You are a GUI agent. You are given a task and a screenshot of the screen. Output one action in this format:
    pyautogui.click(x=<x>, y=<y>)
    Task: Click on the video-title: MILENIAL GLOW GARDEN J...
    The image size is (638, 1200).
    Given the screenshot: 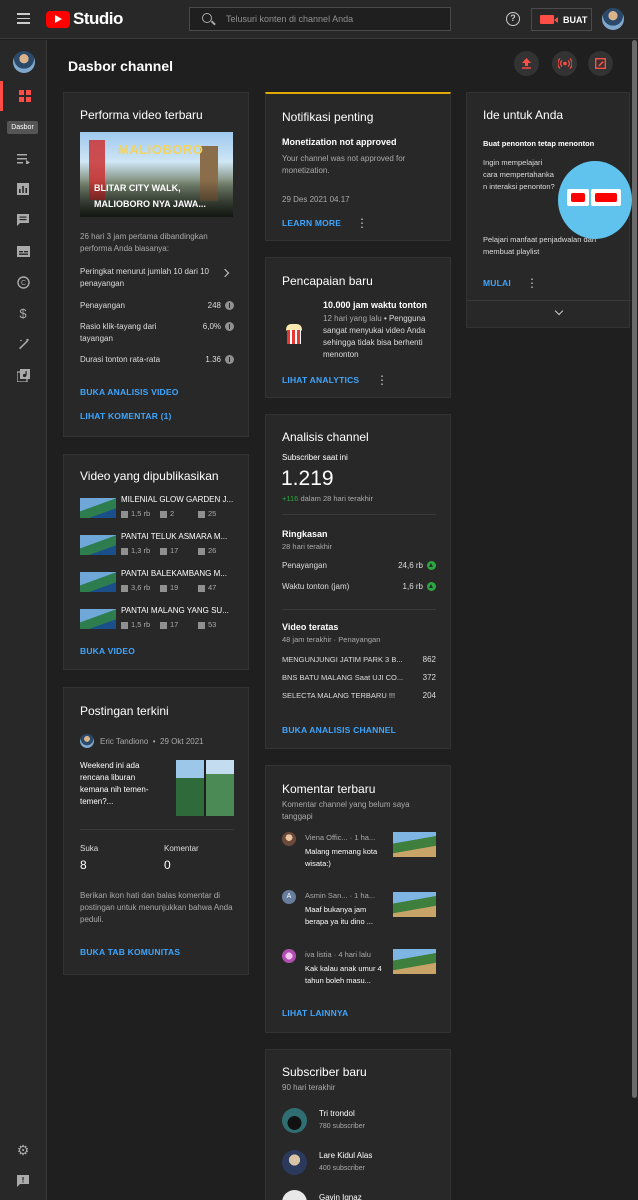 What is the action you would take?
    pyautogui.click(x=177, y=499)
    